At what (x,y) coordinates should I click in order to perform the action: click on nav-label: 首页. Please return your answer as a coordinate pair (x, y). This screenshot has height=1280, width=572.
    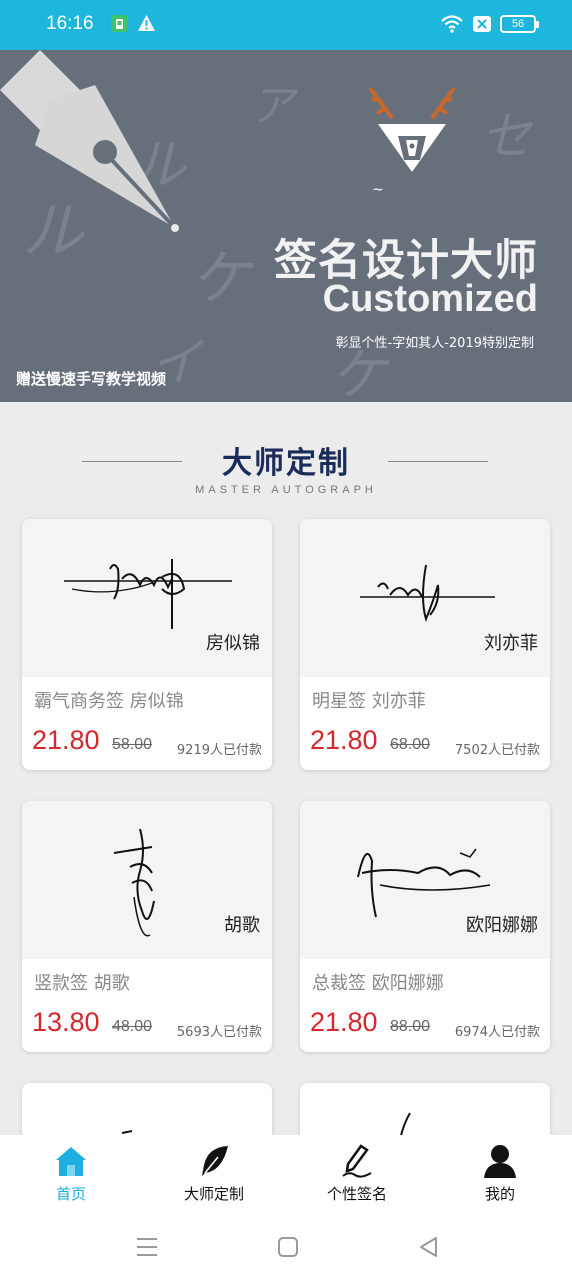
    Looking at the image, I should click on (70, 1194).